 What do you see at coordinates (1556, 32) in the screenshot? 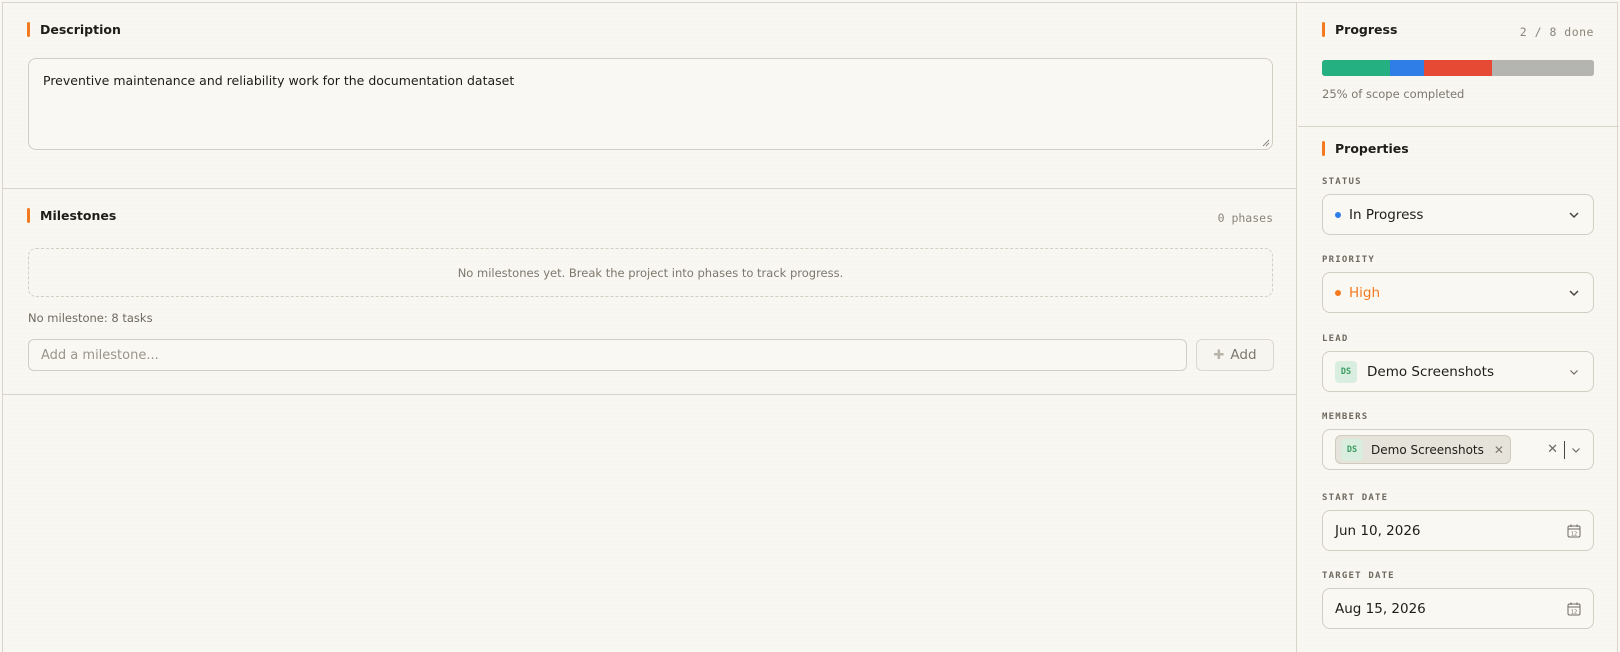
I see `done-count: 2 / 8 done` at bounding box center [1556, 32].